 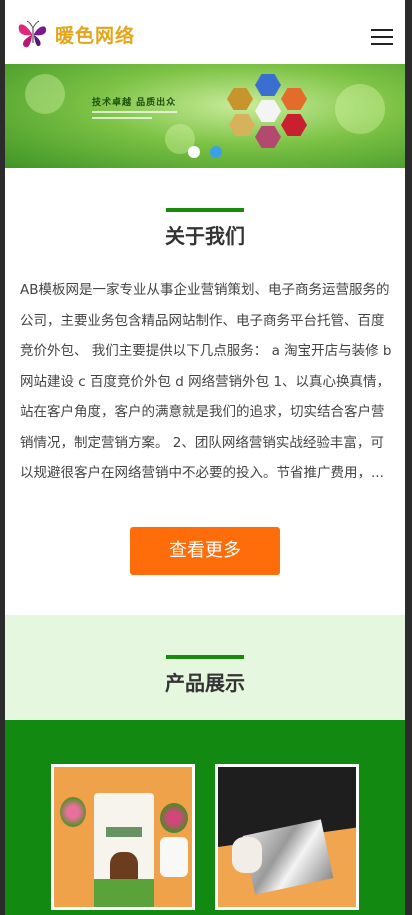 What do you see at coordinates (205, 32) in the screenshot?
I see `site-header: 暖色网络` at bounding box center [205, 32].